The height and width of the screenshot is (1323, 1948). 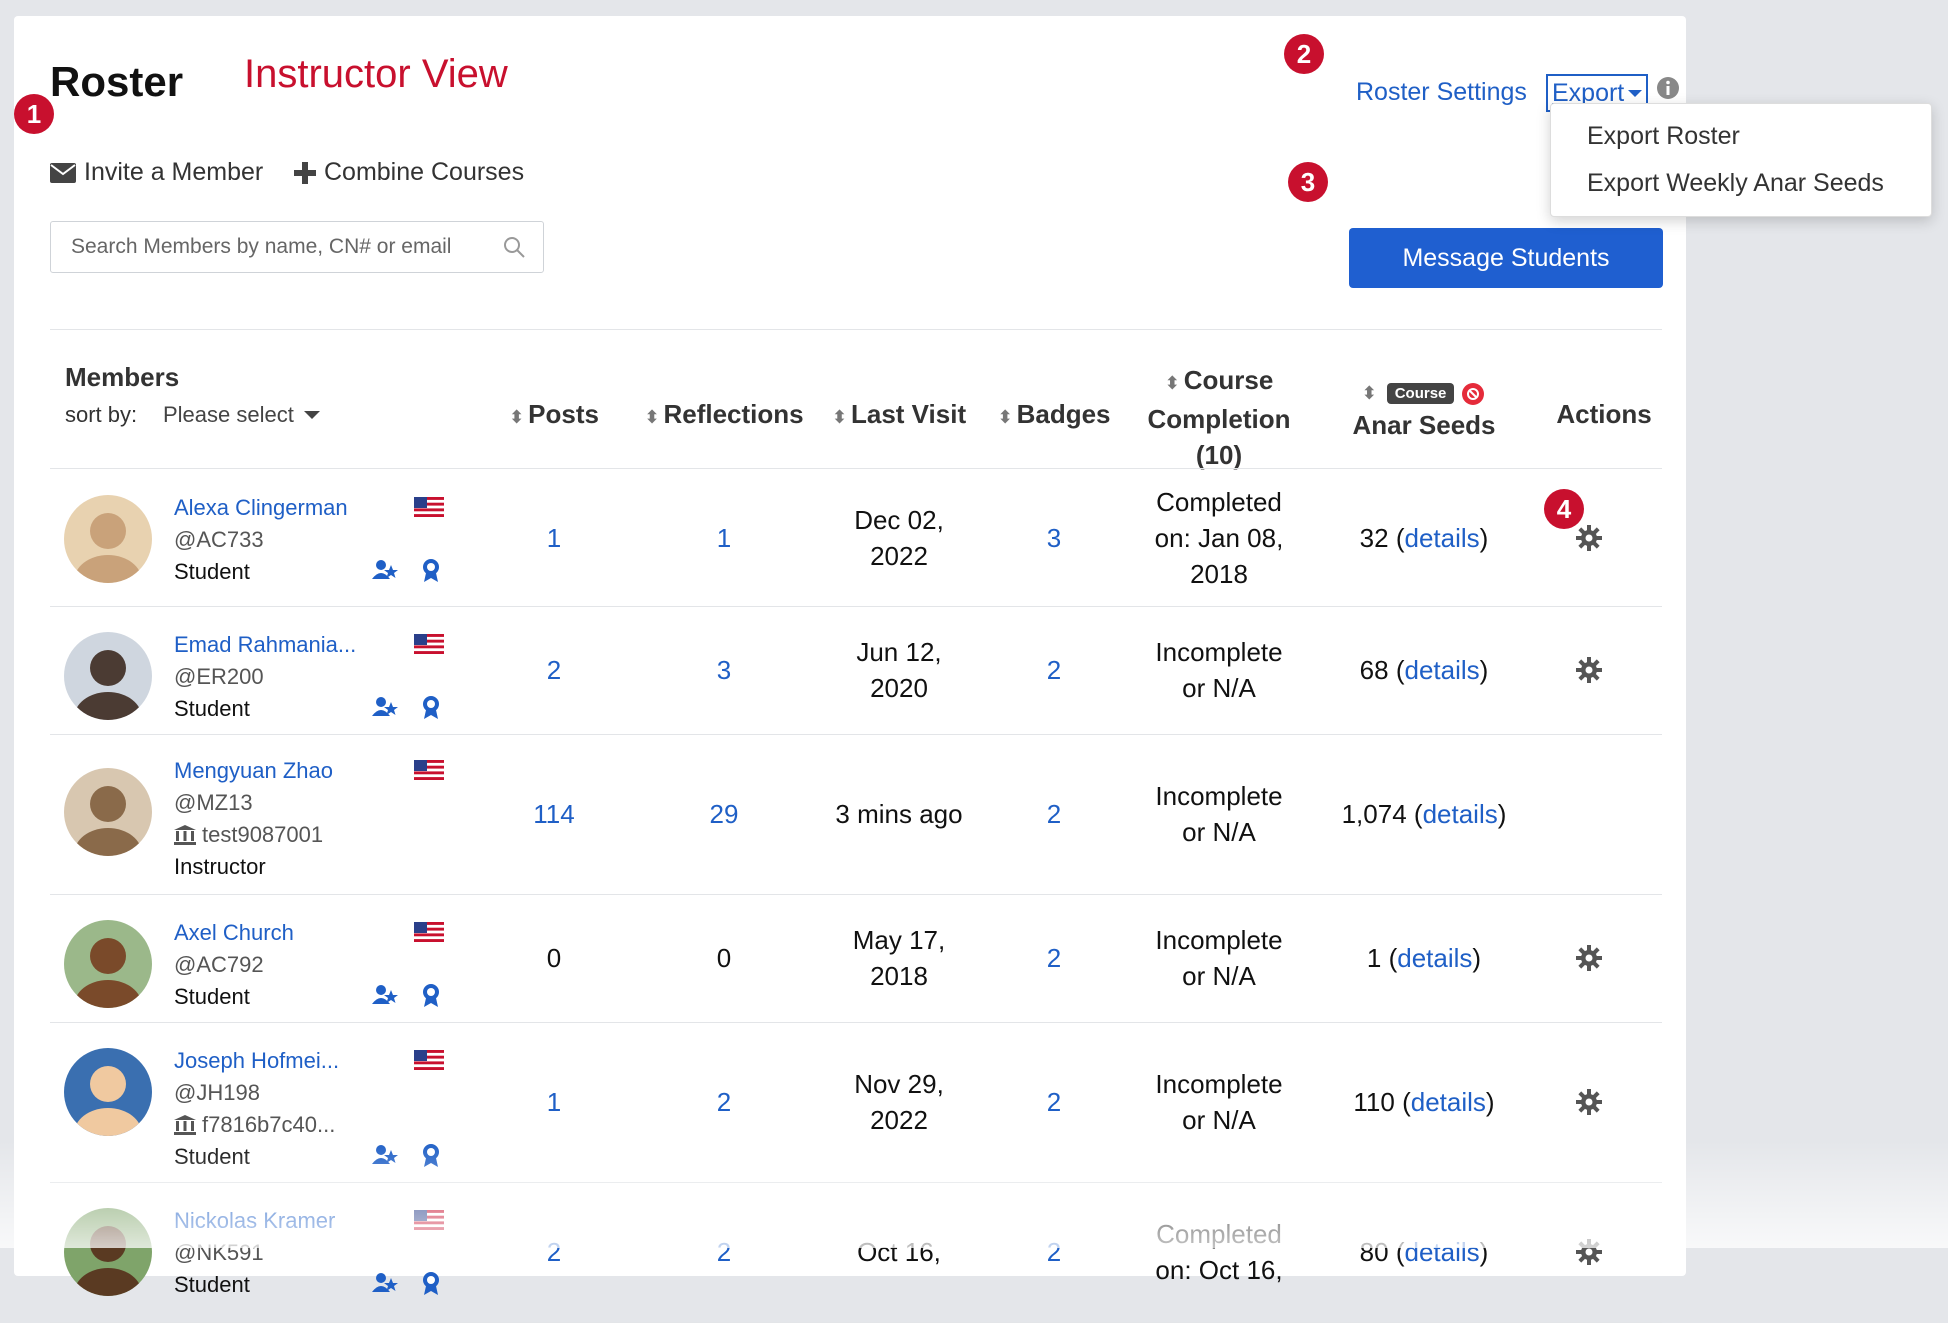 I want to click on marker-3: 3, so click(x=1308, y=182).